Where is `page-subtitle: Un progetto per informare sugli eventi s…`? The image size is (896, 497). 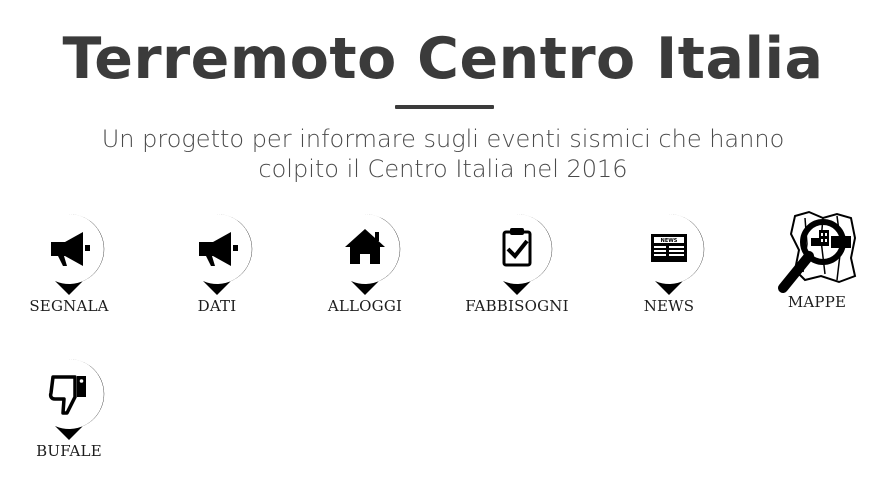
page-subtitle: Un progetto per informare sugli eventi s… is located at coordinates (443, 154).